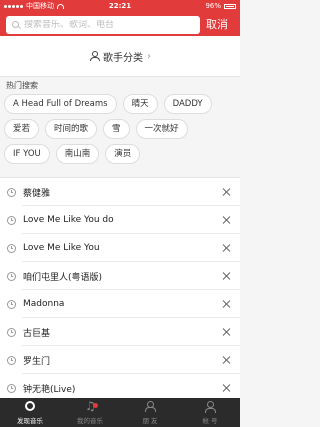 Image resolution: width=320 pixels, height=427 pixels. I want to click on search-icon, so click(16, 25).